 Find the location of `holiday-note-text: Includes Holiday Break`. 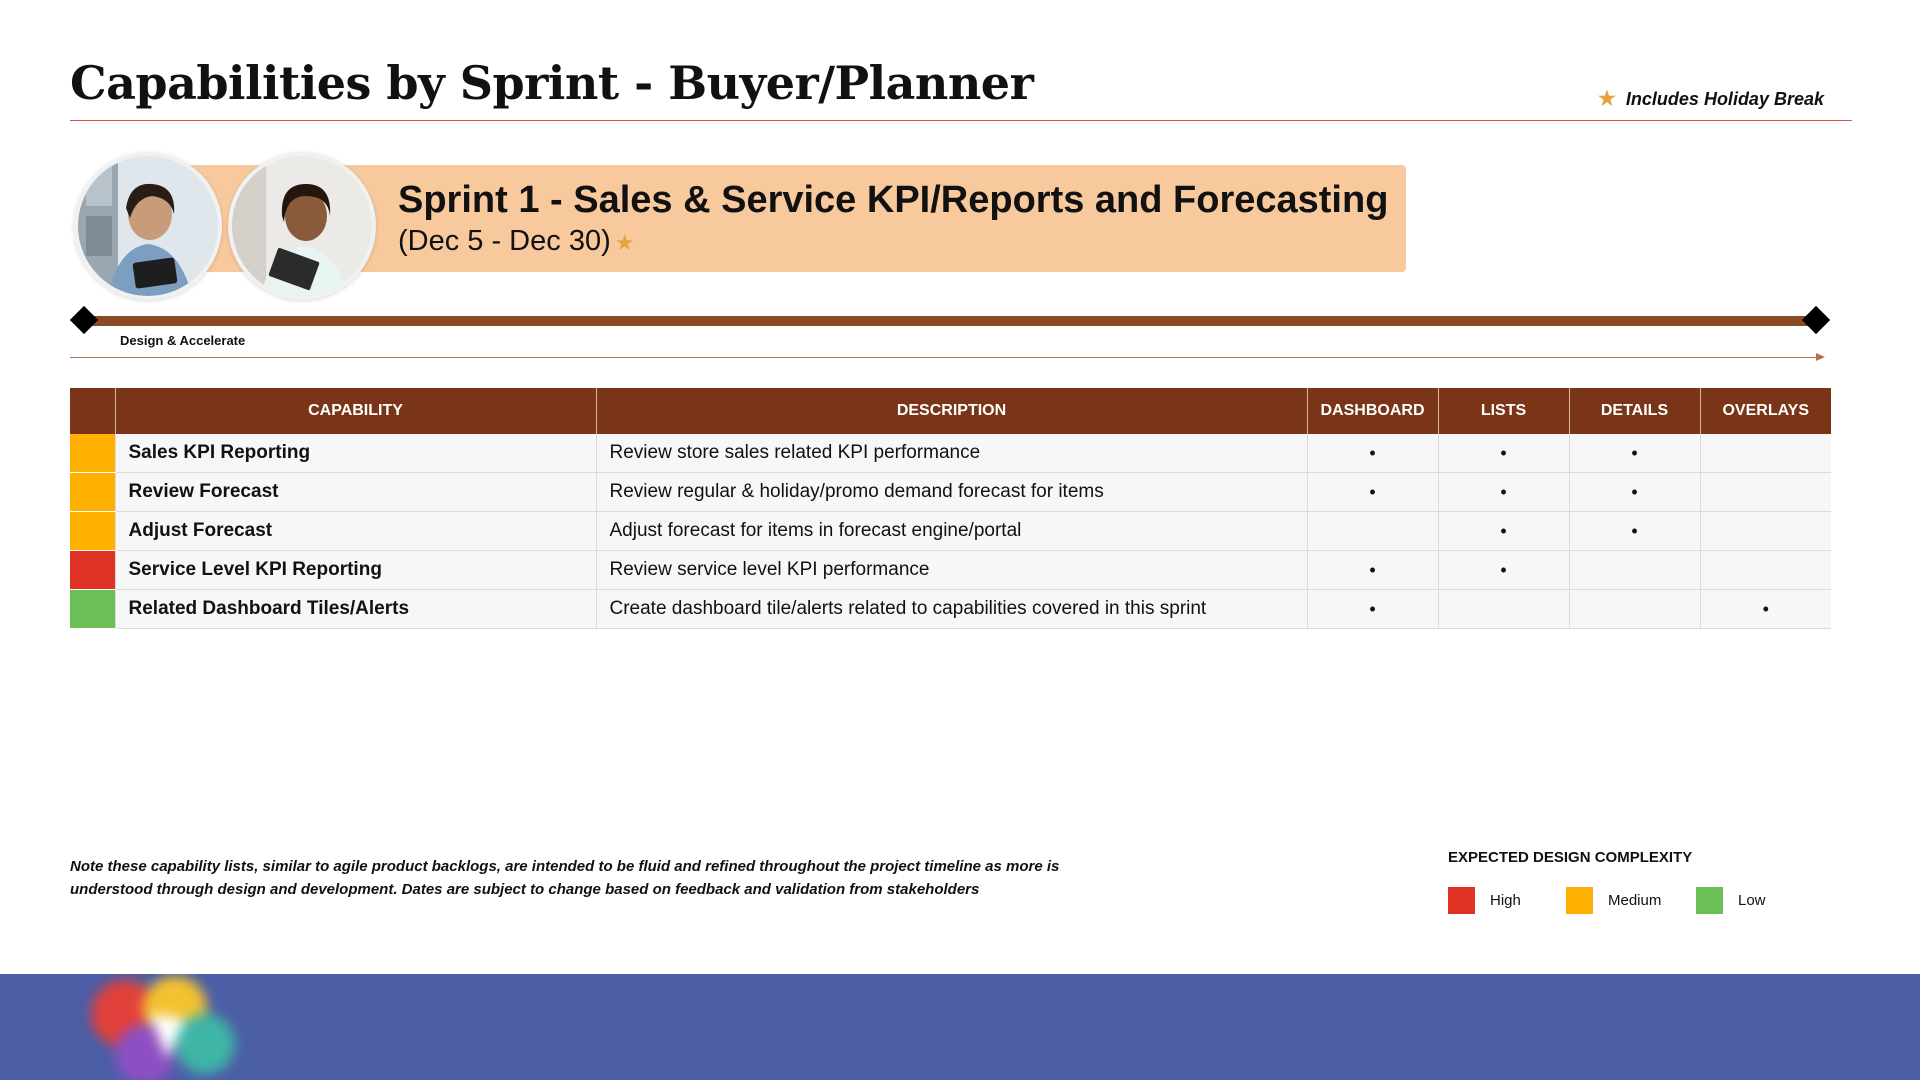

holiday-note-text: Includes Holiday Break is located at coordinates (1724, 99).